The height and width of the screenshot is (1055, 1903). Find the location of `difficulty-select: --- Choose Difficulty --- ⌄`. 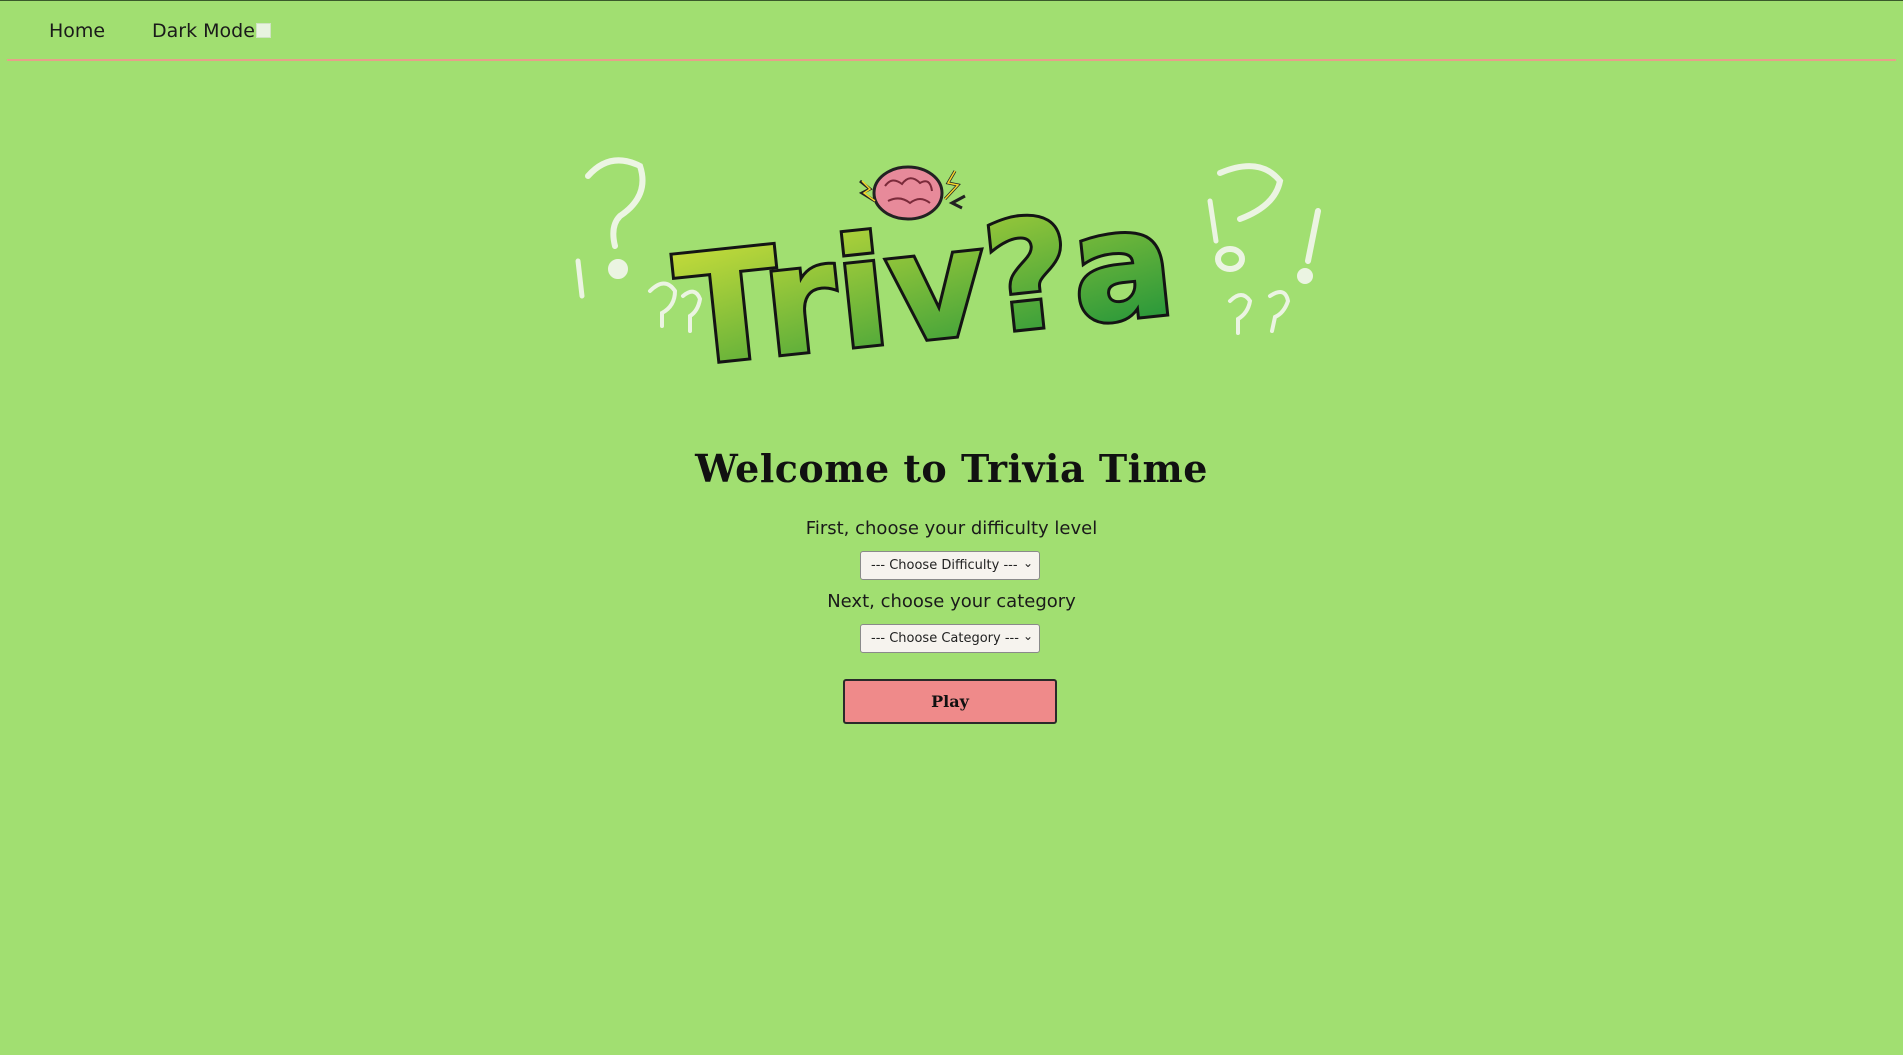

difficulty-select: --- Choose Difficulty --- ⌄ is located at coordinates (950, 565).